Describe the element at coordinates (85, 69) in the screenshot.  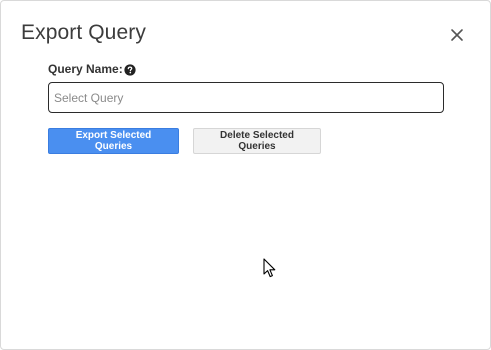
I see `query-name-label: Query Name:` at that location.